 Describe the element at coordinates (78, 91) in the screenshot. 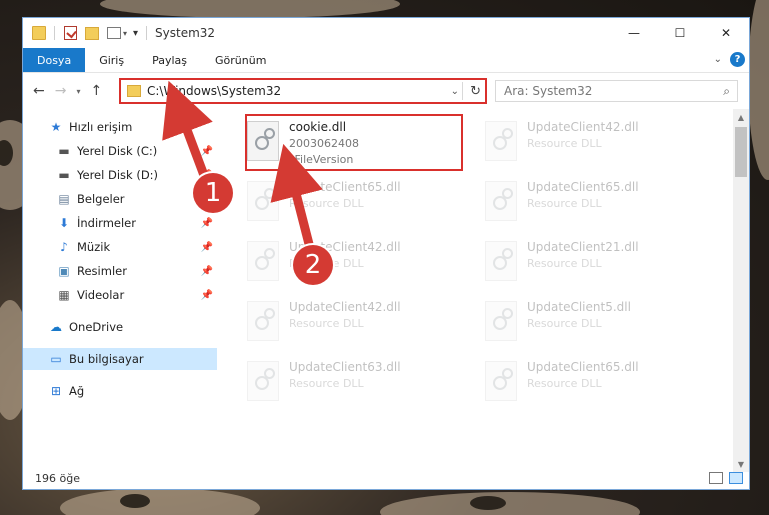

I see `recent-locations-button: ▾` at that location.